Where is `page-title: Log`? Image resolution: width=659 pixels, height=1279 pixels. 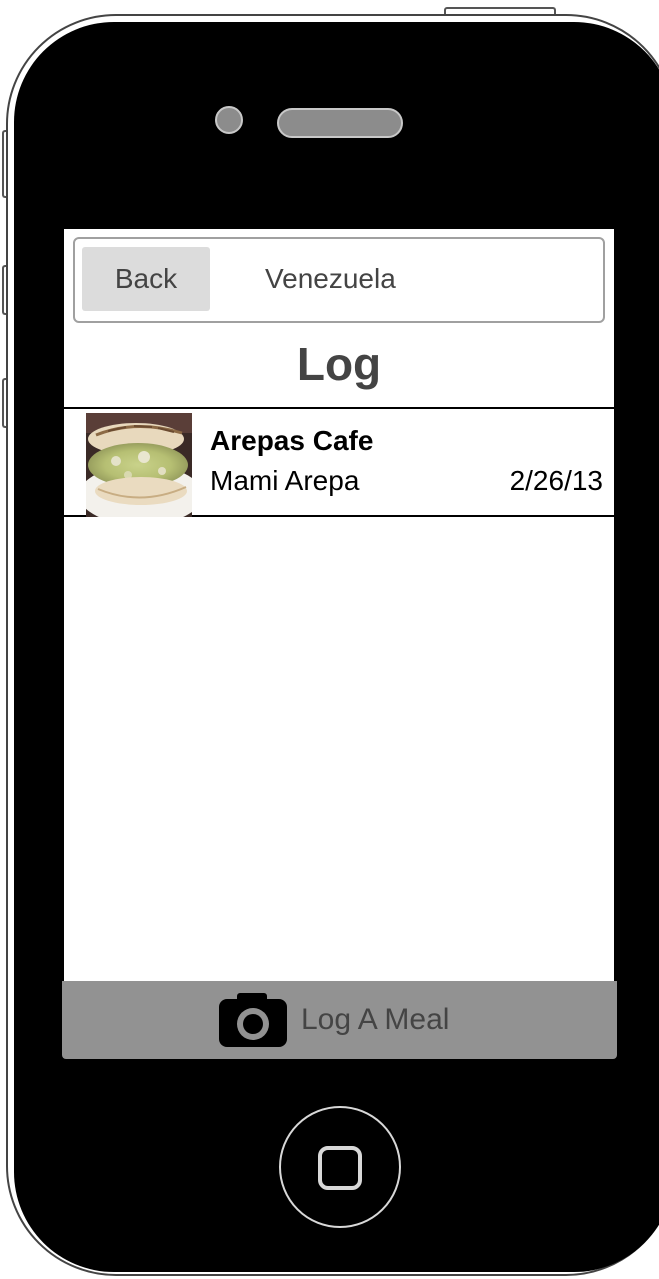
page-title: Log is located at coordinates (339, 364).